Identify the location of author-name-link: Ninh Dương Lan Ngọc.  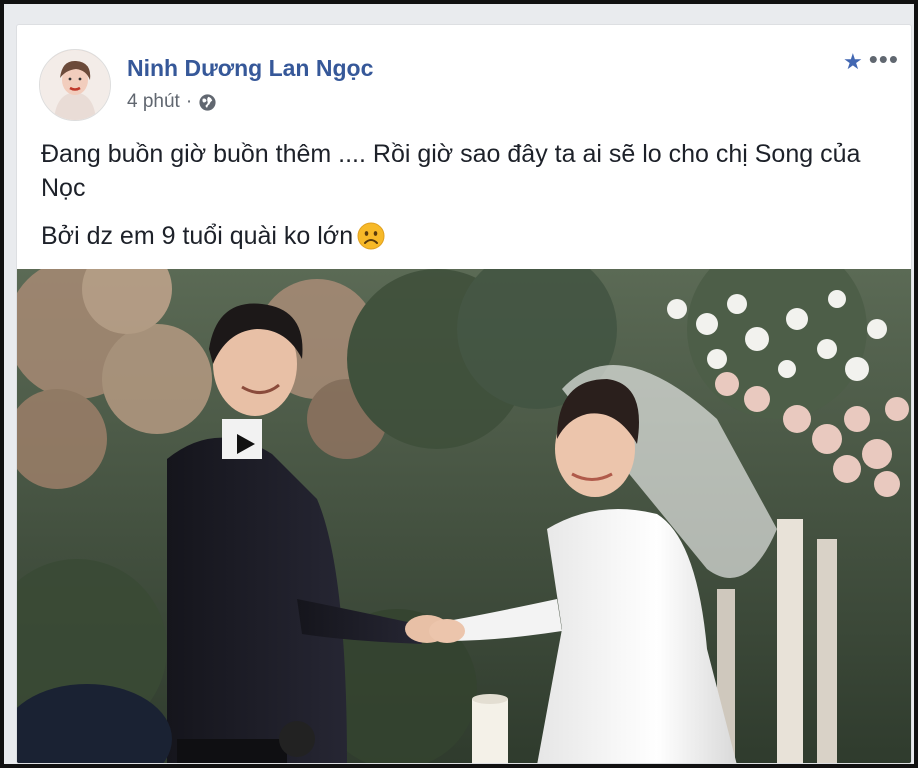
(250, 68).